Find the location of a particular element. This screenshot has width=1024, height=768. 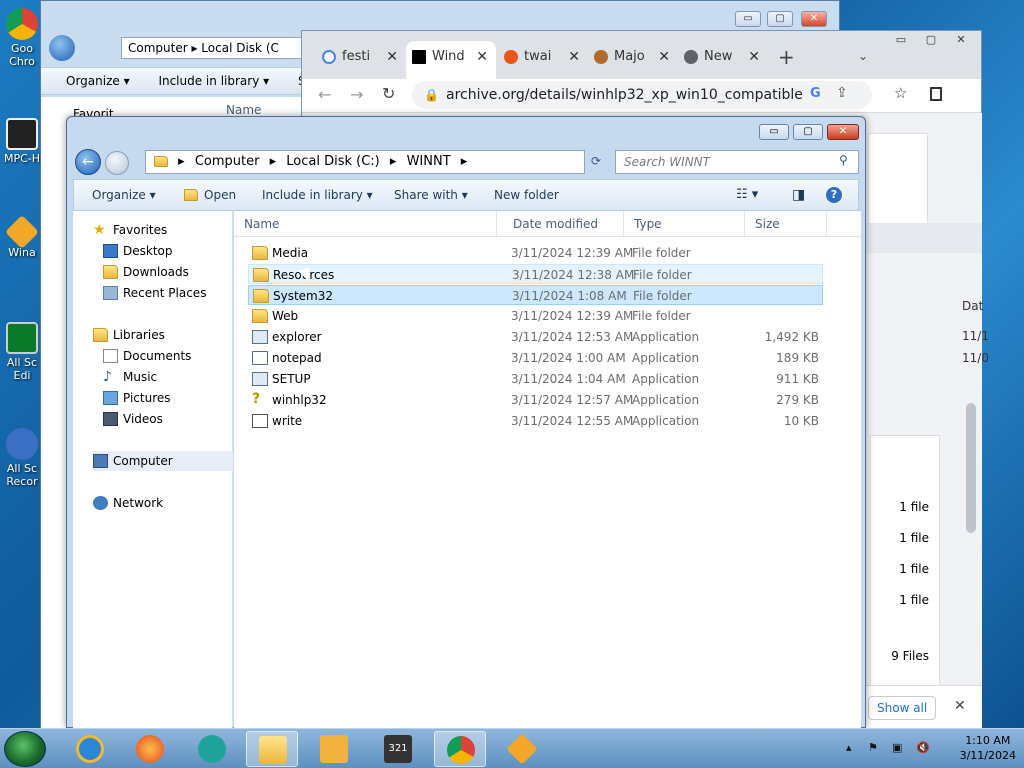

tab-majo: Majo ✕ is located at coordinates (633, 60).